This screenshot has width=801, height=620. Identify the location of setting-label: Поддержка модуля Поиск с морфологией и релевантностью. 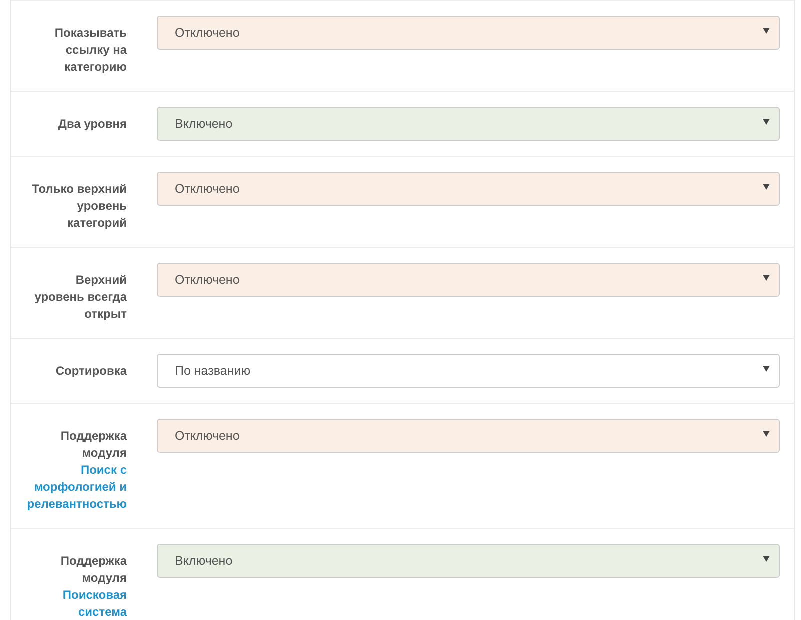
(77, 470).